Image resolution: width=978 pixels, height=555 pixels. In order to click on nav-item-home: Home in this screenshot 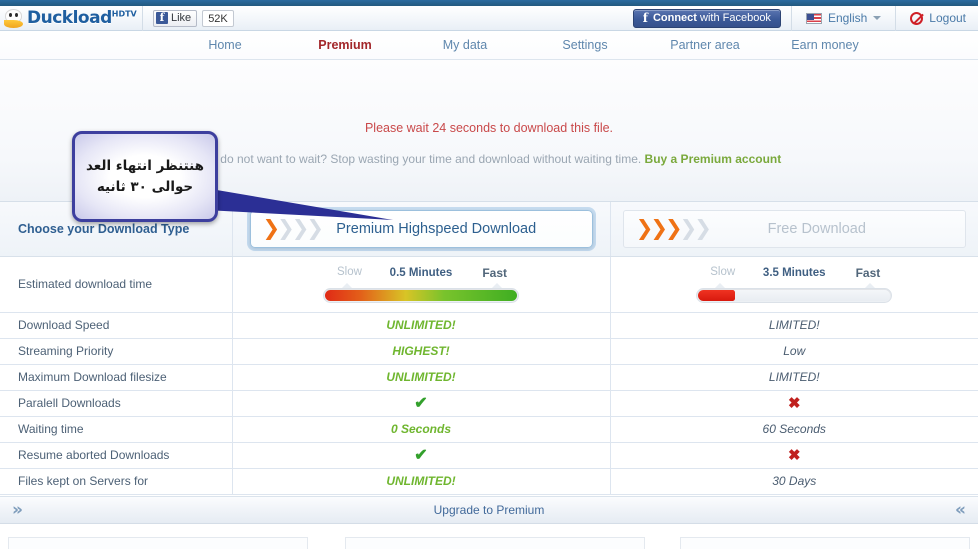, I will do `click(225, 45)`.